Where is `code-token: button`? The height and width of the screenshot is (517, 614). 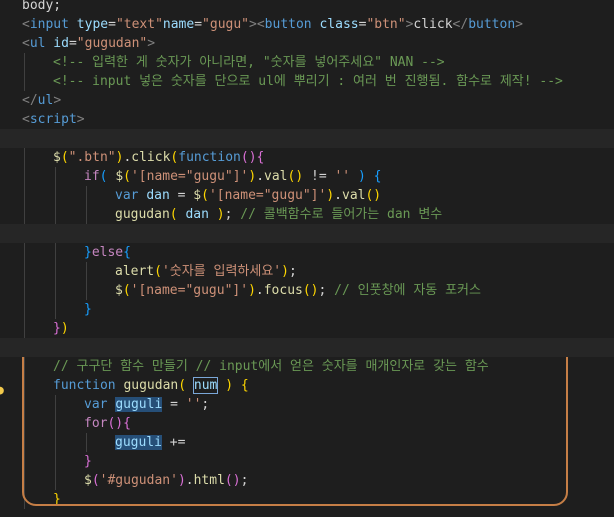
code-token: button is located at coordinates (288, 24).